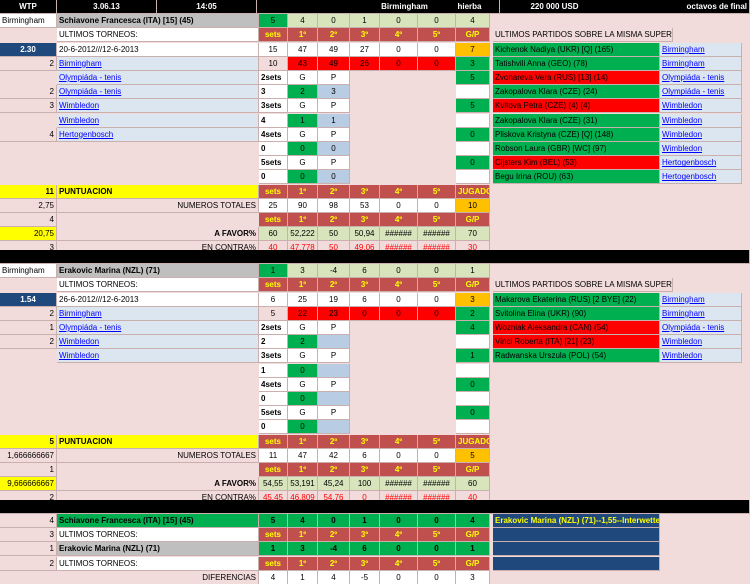 The height and width of the screenshot is (584, 750). Describe the element at coordinates (470, 7) in the screenshot. I see `surface-label: hierba` at that location.